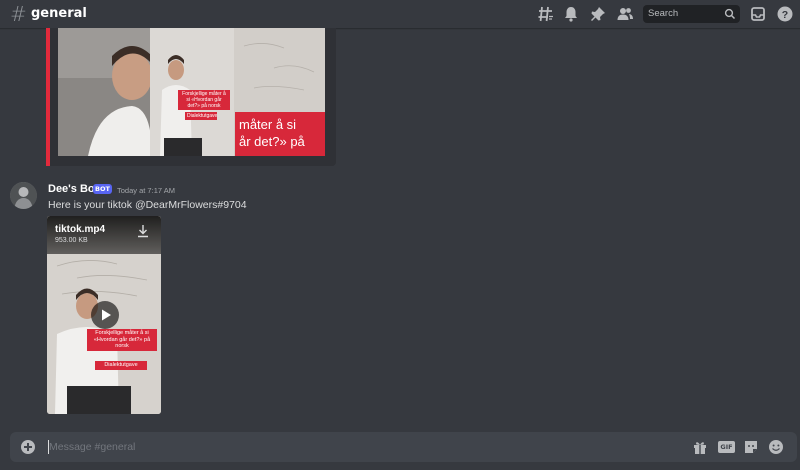 The height and width of the screenshot is (470, 800). Describe the element at coordinates (663, 13) in the screenshot. I see `search-placeholder: Search` at that location.